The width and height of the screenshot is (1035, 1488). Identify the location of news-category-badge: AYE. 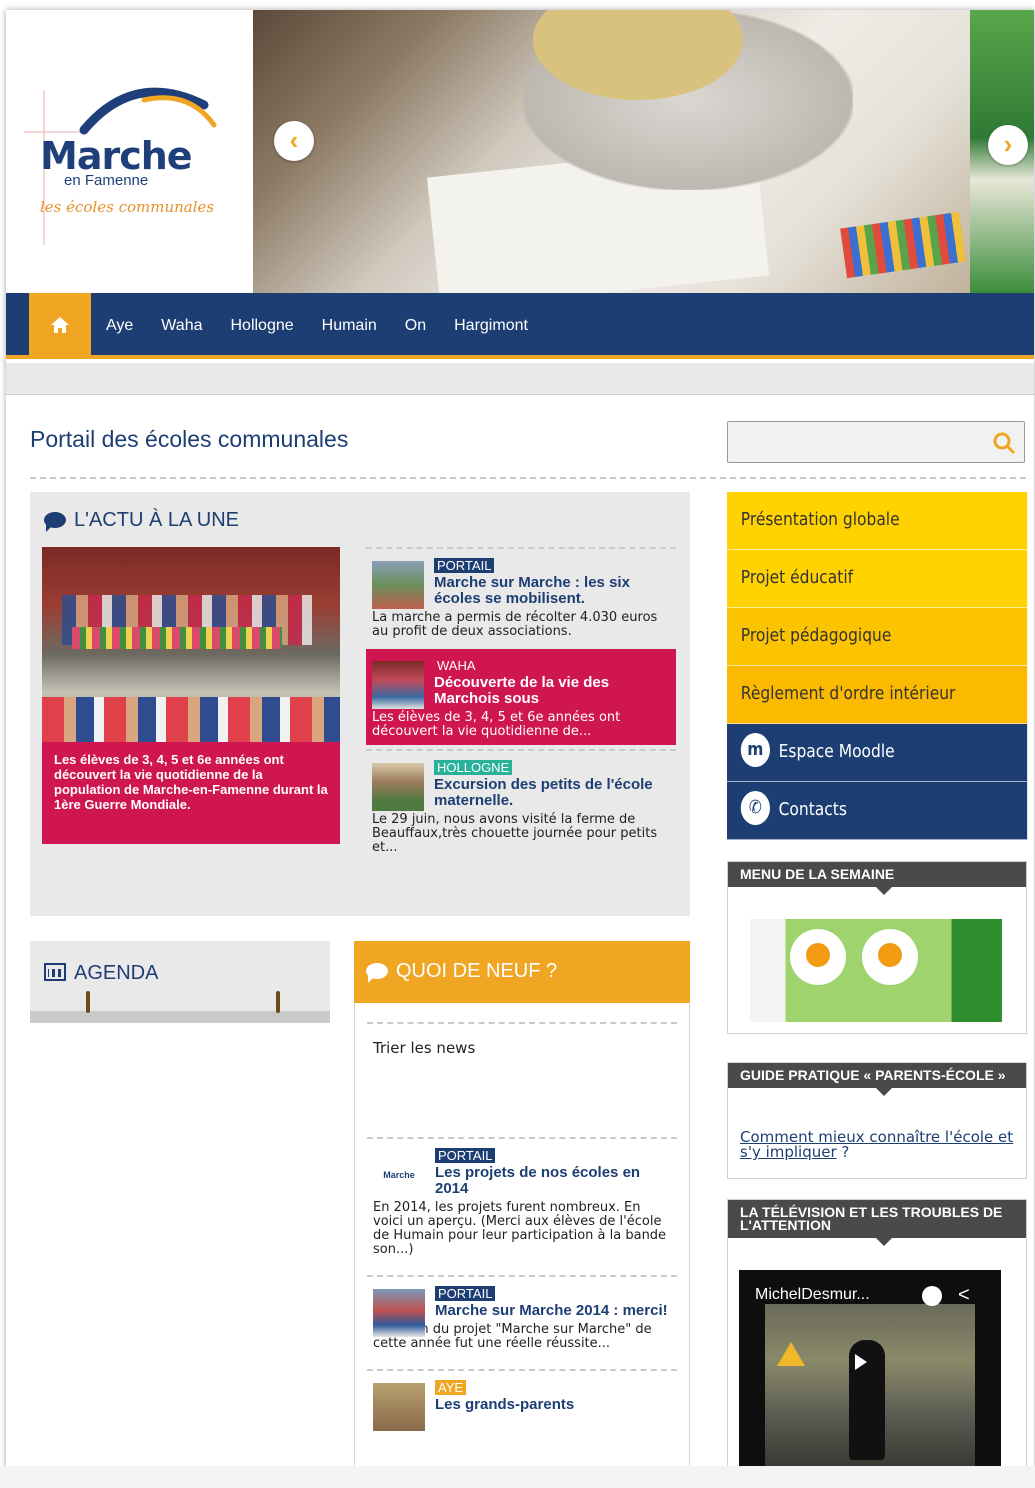
(451, 1387).